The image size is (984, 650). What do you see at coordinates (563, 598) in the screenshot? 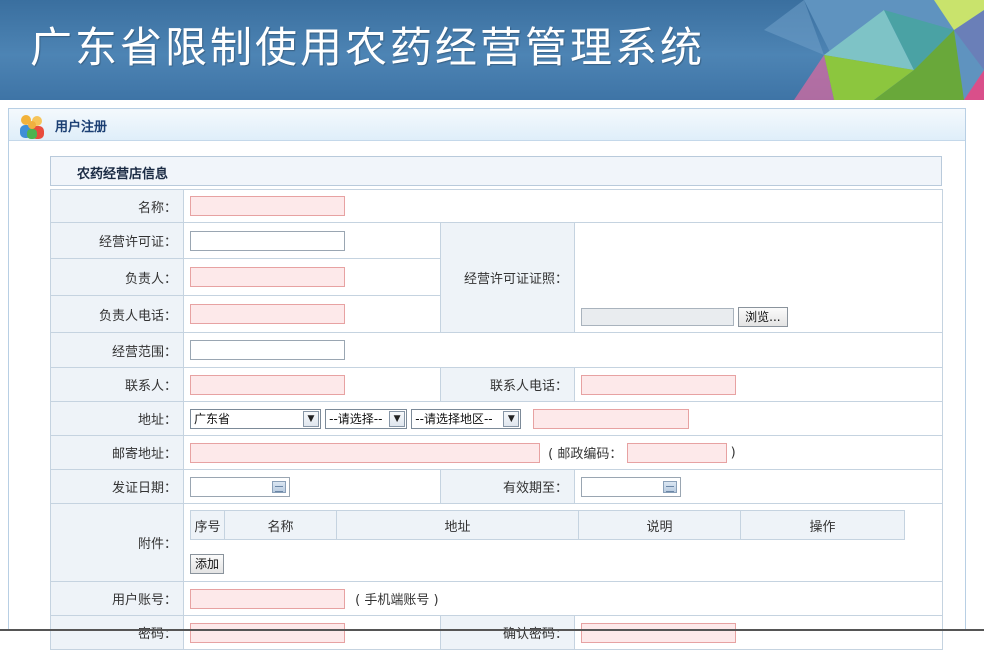
I see `account-cell: ( 手机端账号 )` at bounding box center [563, 598].